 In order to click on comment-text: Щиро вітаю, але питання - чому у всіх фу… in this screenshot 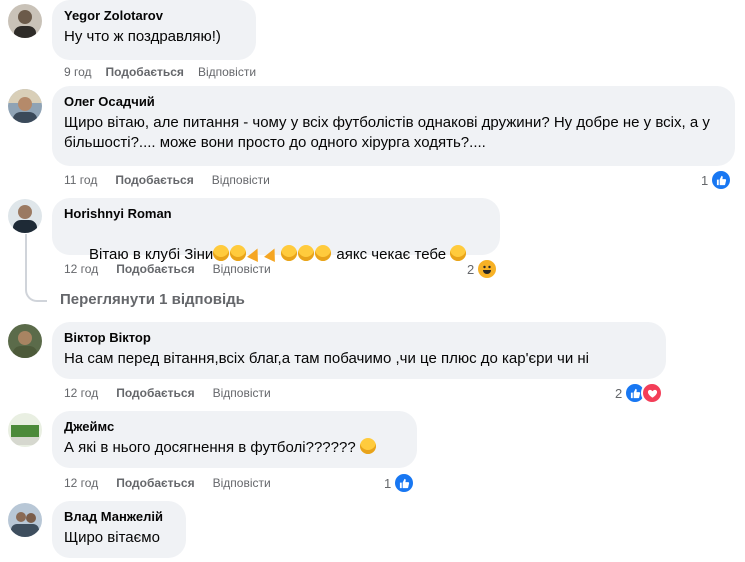, I will do `click(389, 132)`.